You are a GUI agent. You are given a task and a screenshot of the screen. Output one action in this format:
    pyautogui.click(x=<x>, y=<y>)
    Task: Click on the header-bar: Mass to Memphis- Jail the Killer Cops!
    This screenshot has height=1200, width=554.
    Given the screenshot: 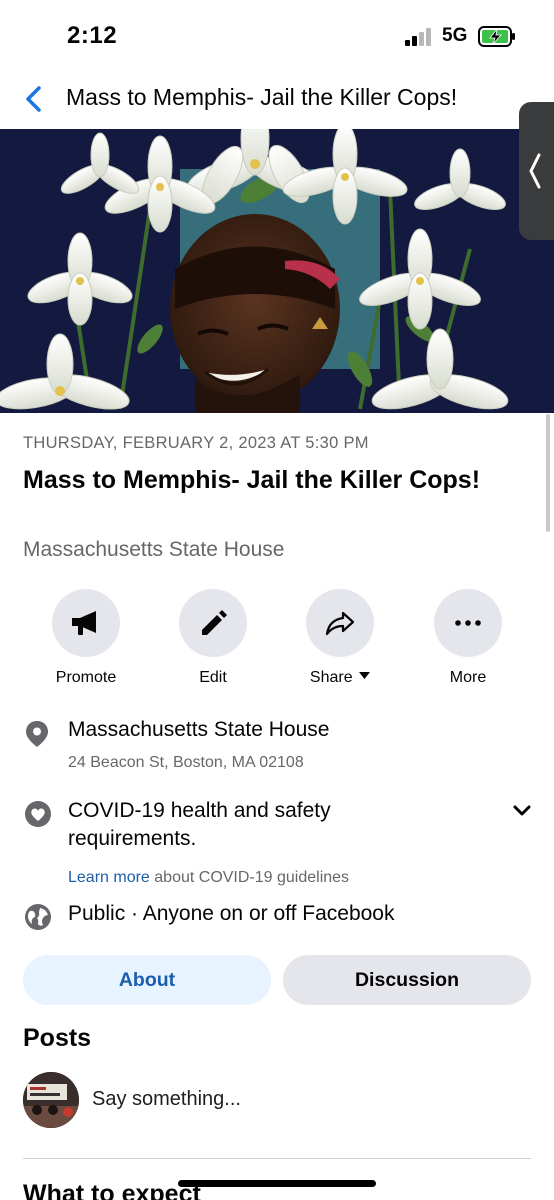 What is the action you would take?
    pyautogui.click(x=277, y=99)
    